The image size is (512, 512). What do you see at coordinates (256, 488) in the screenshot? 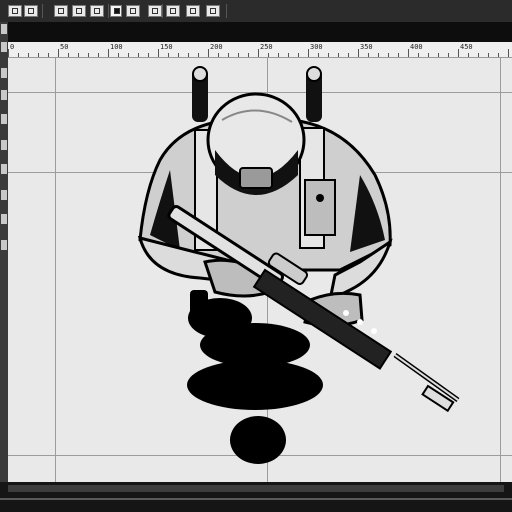
I see `horizontal-scrollbar` at bounding box center [256, 488].